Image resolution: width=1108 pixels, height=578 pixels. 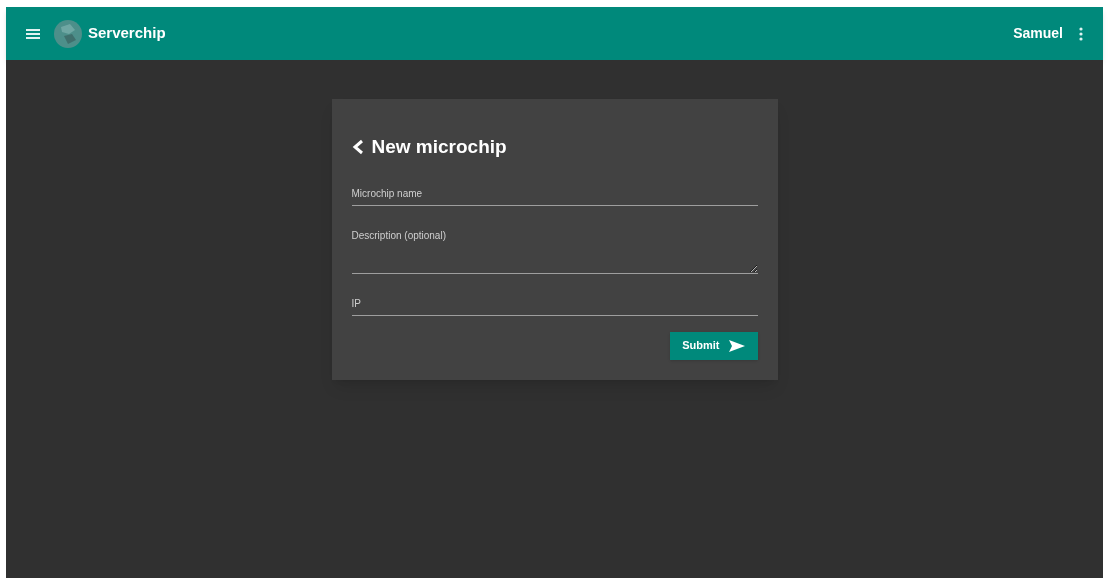 I want to click on input-field: IP, so click(x=554, y=305).